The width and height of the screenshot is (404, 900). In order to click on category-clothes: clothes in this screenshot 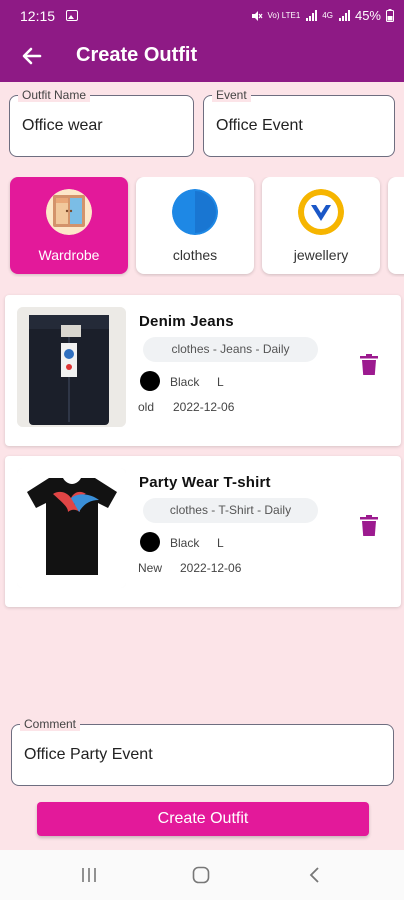, I will do `click(195, 225)`.